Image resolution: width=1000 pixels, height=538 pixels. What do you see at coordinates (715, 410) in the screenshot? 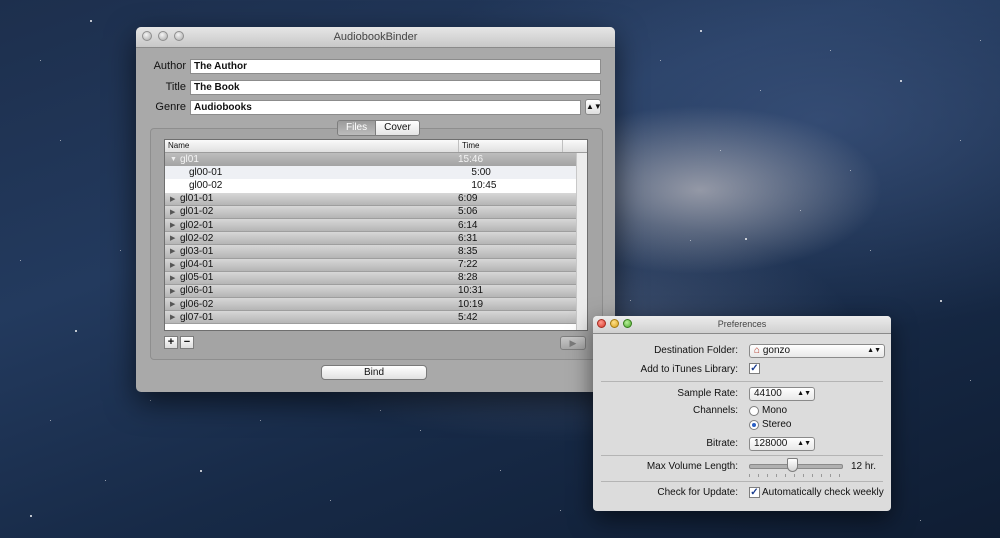
I see `channels-label: Channels:` at bounding box center [715, 410].